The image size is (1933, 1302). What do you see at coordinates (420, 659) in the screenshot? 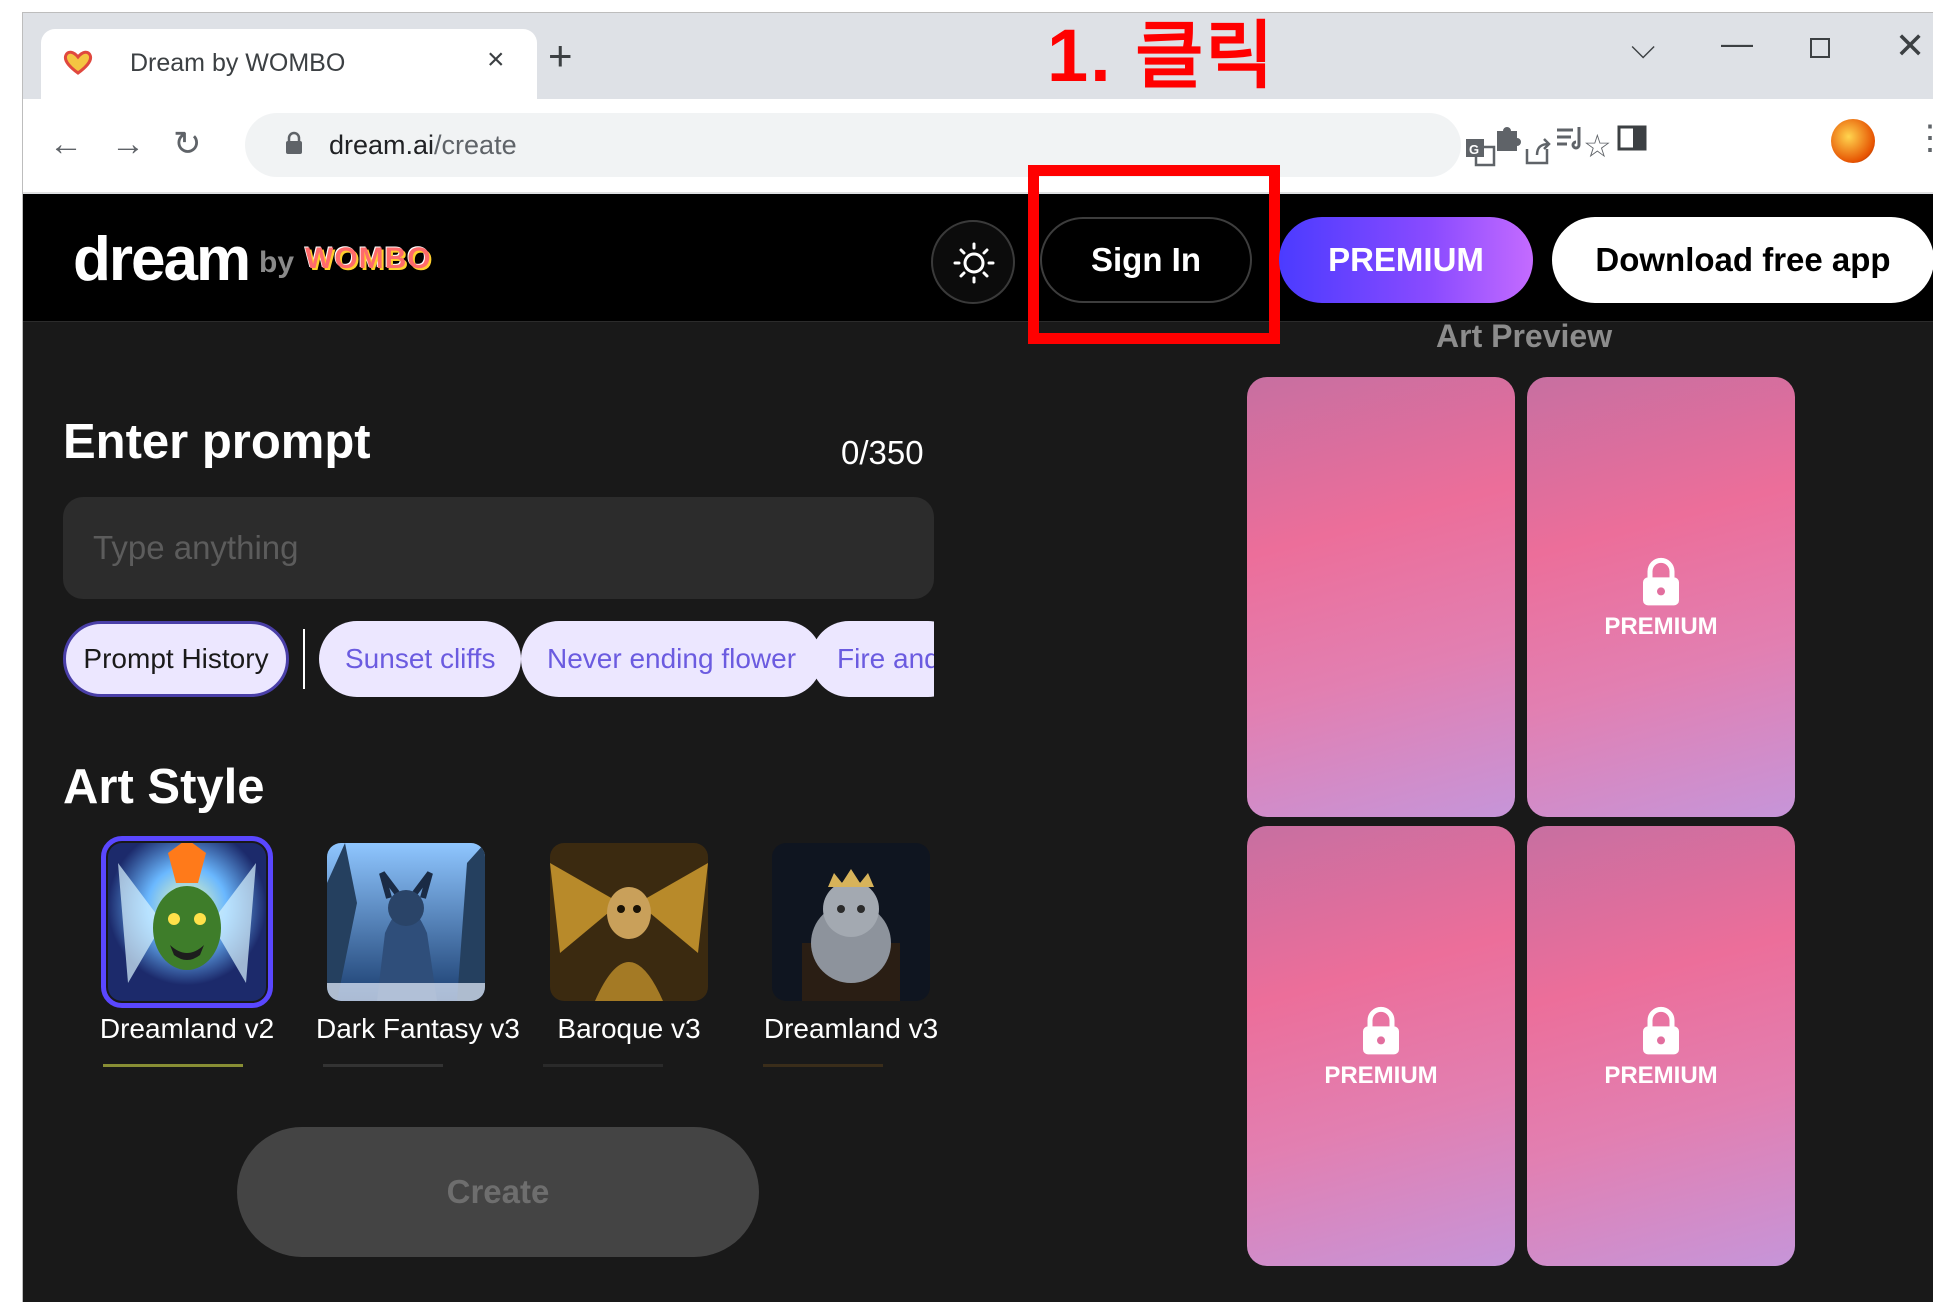
I see `suggestion-chip: Sunset cliffs` at bounding box center [420, 659].